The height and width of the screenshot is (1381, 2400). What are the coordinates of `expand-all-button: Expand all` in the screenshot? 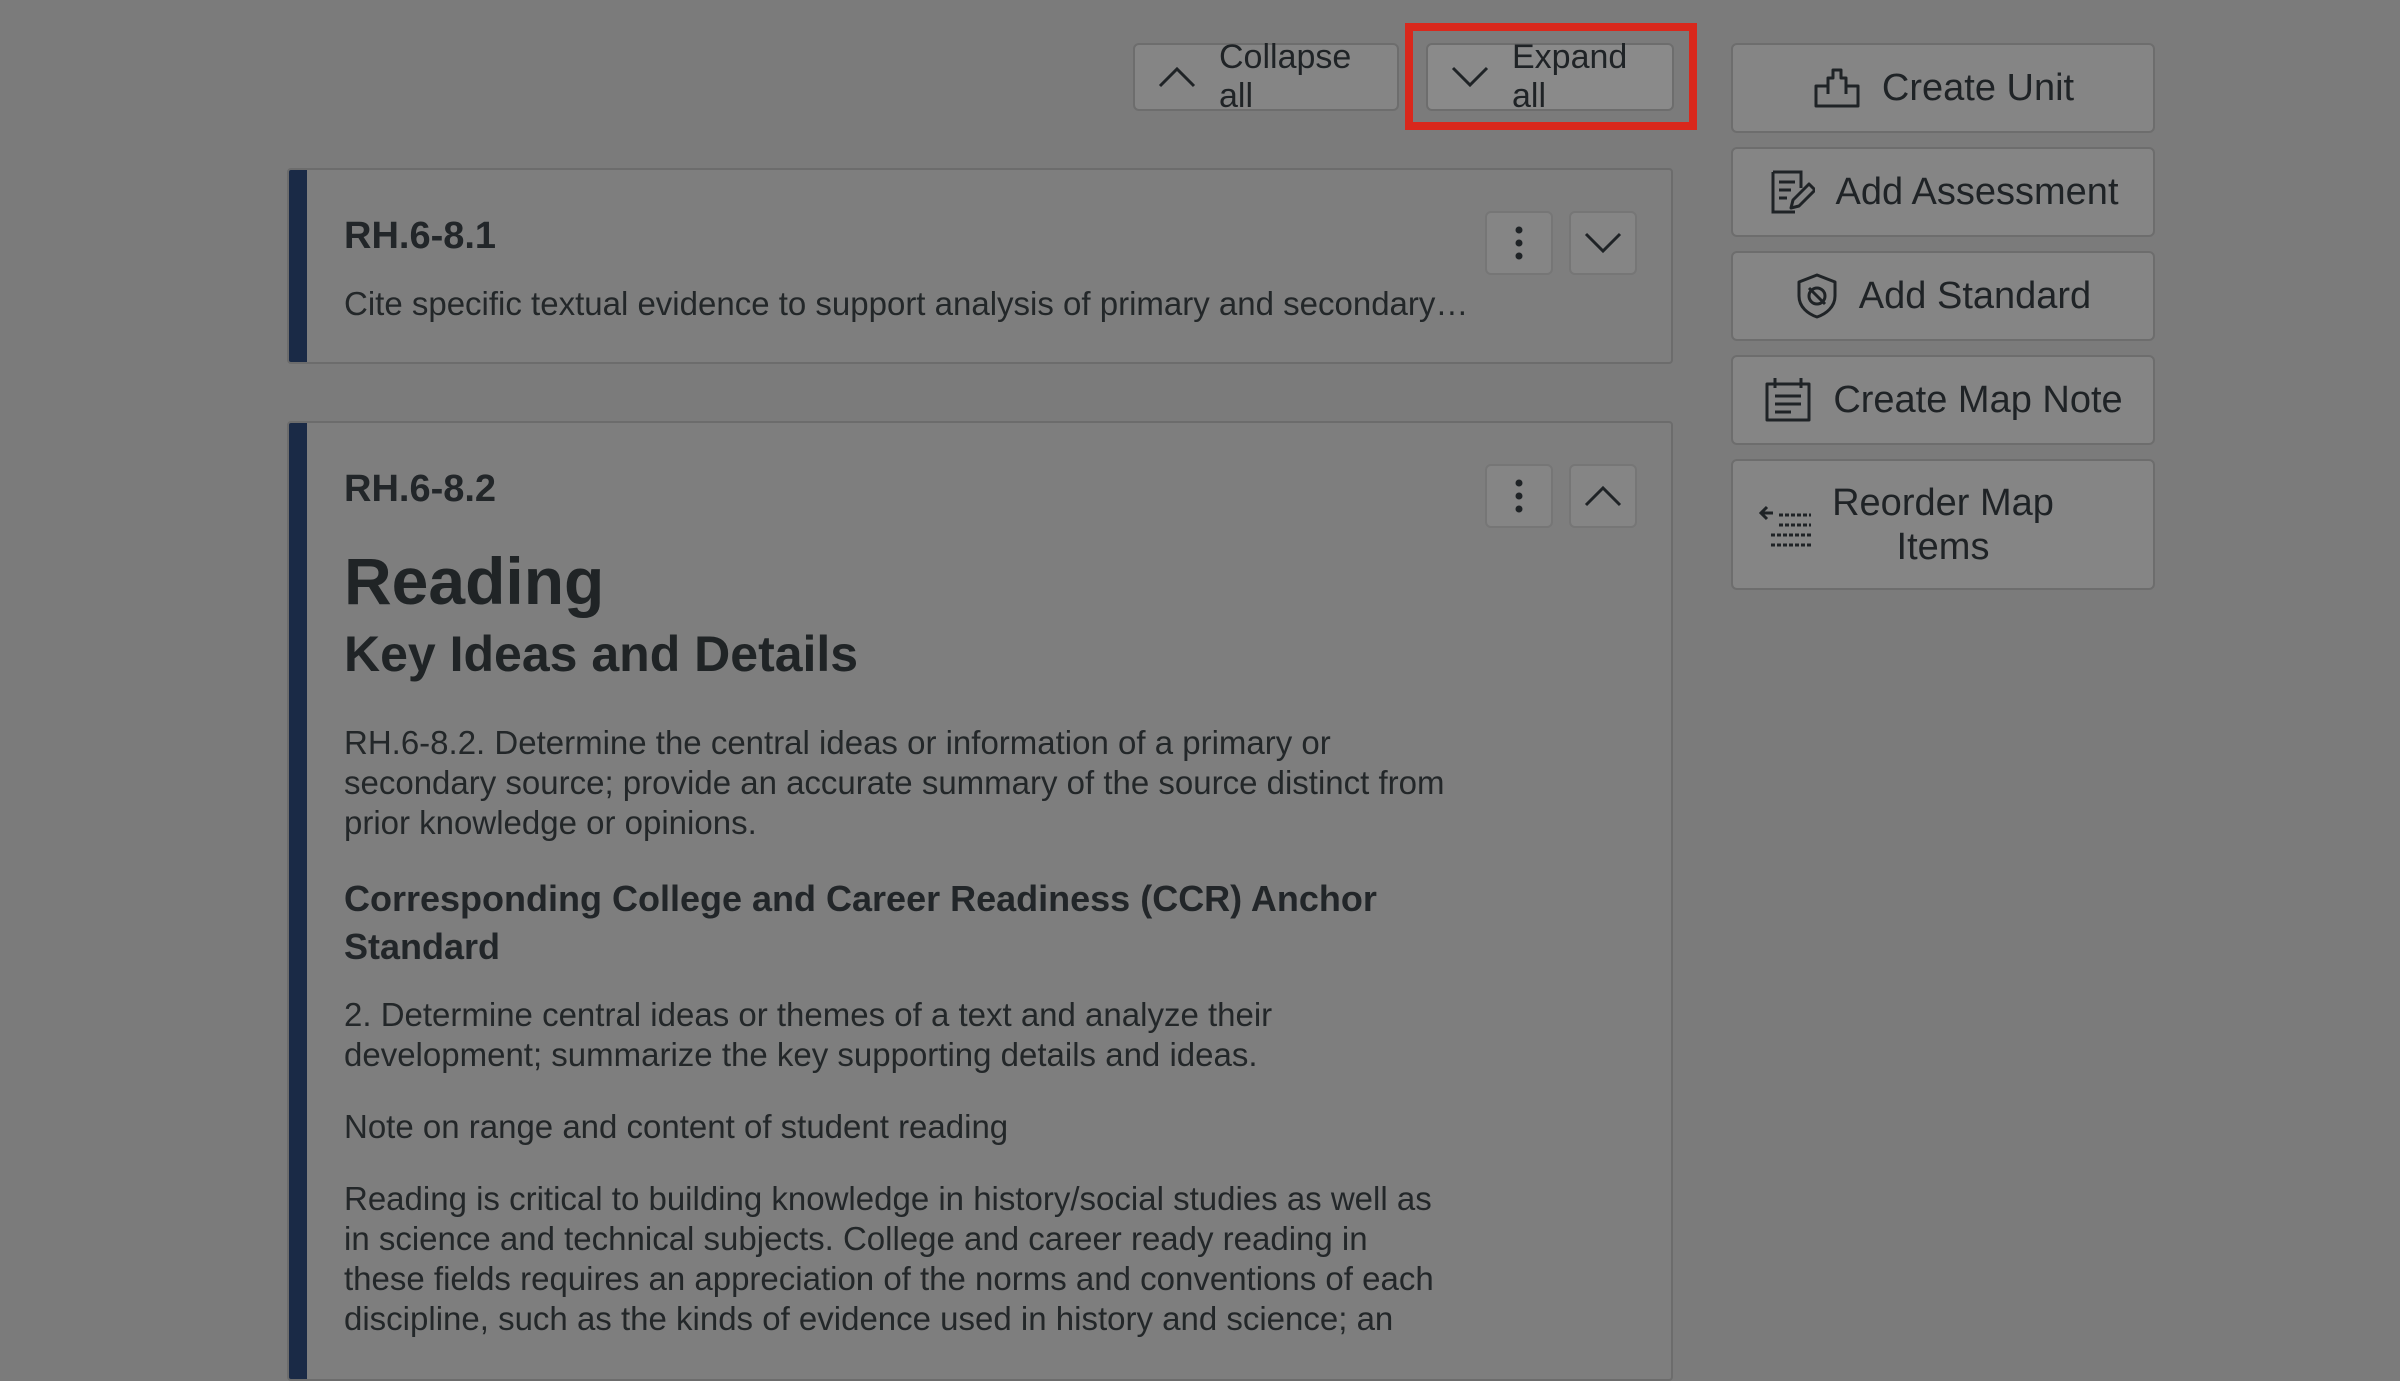 It's located at (1550, 76).